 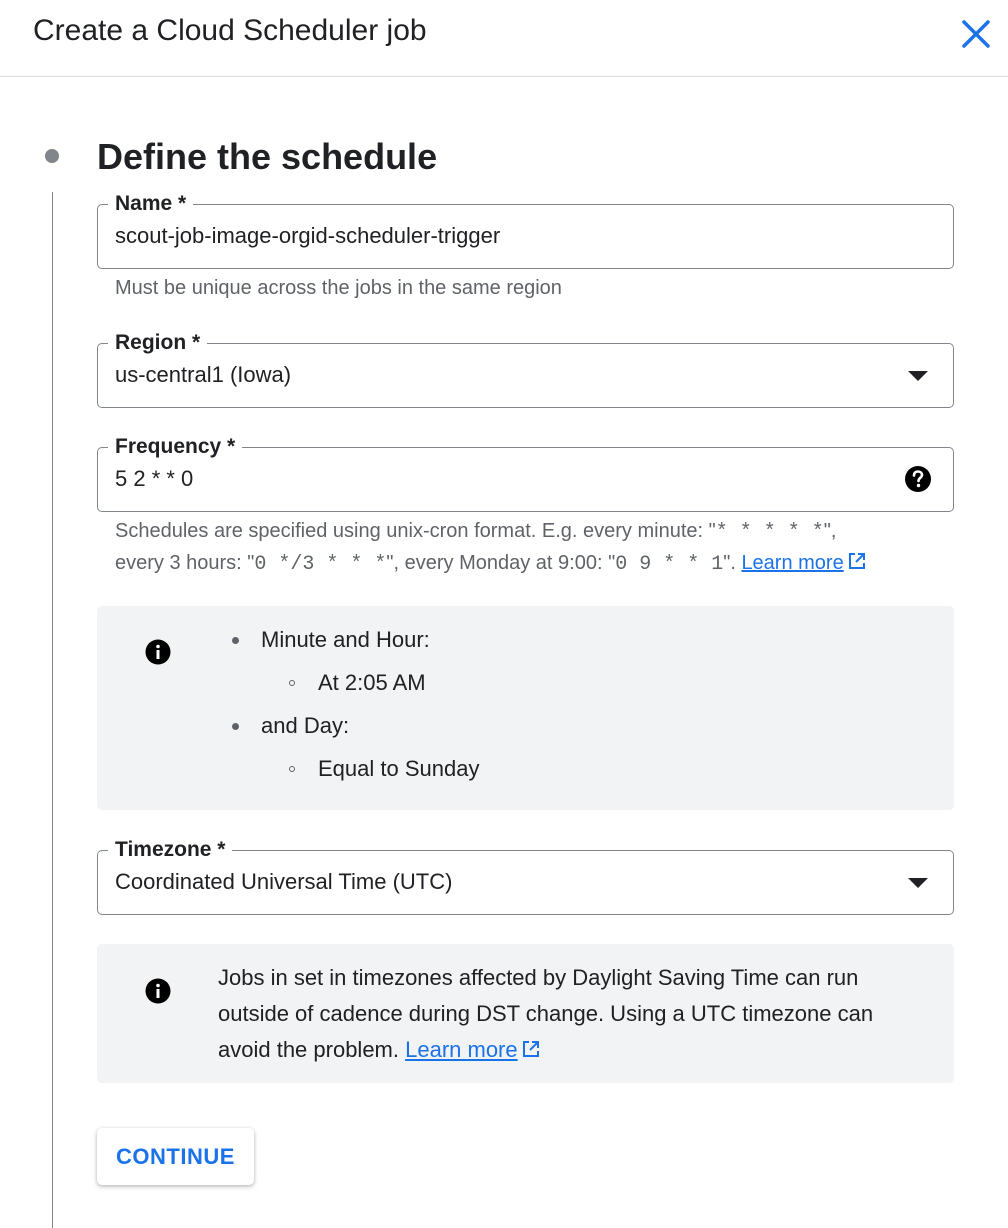 I want to click on cron-example-every-3-hours: 0 */3 * * *, so click(x=320, y=564).